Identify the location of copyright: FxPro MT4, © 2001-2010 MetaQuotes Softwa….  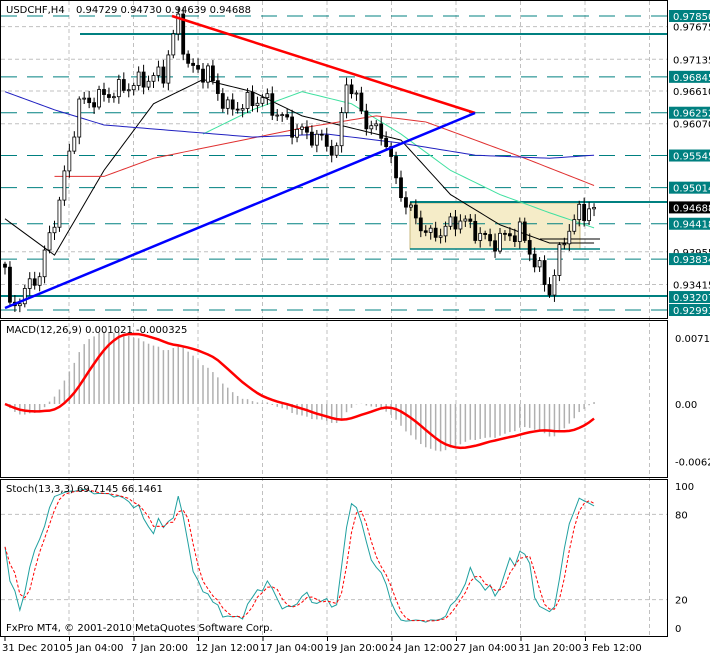
(139, 628).